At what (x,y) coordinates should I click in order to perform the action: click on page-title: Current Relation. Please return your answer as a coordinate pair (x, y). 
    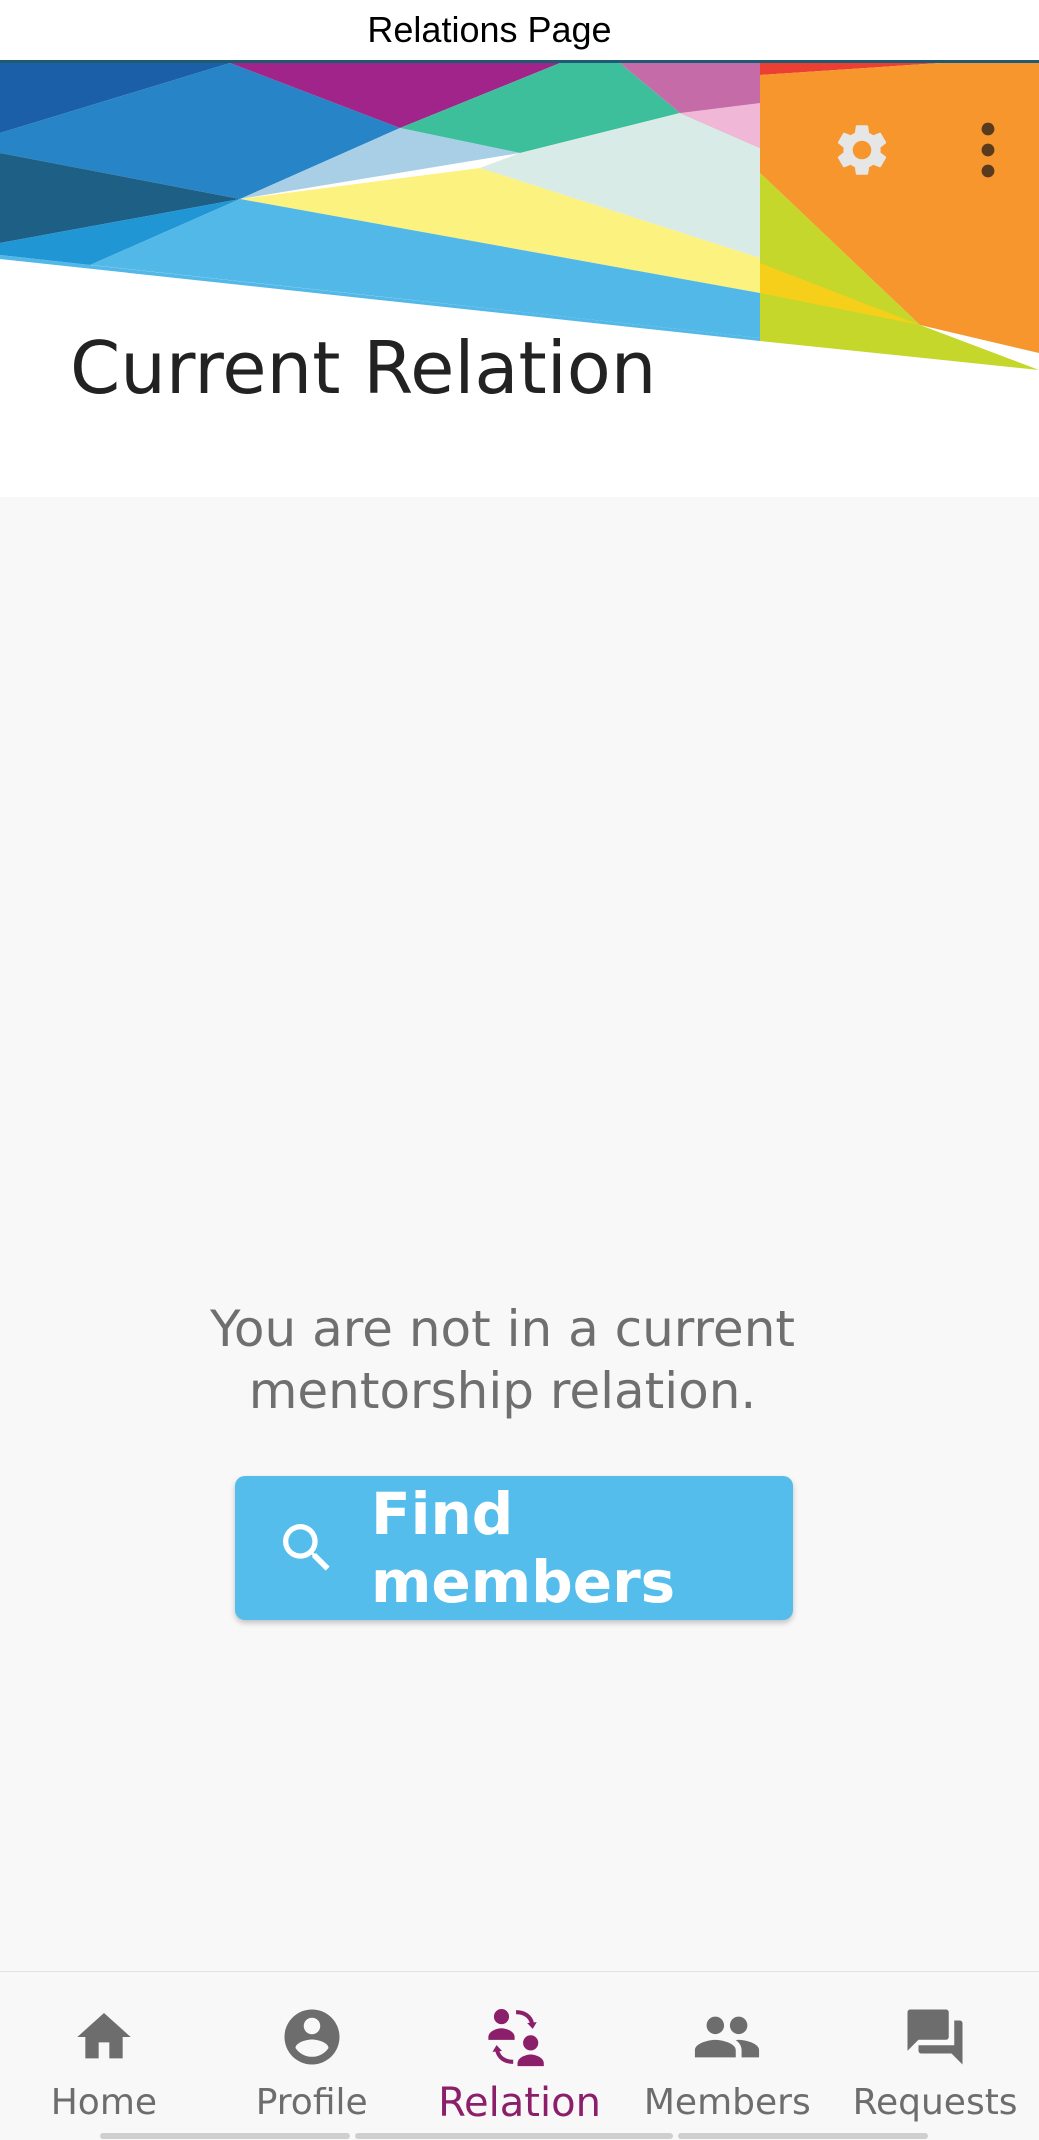
    Looking at the image, I should click on (363, 368).